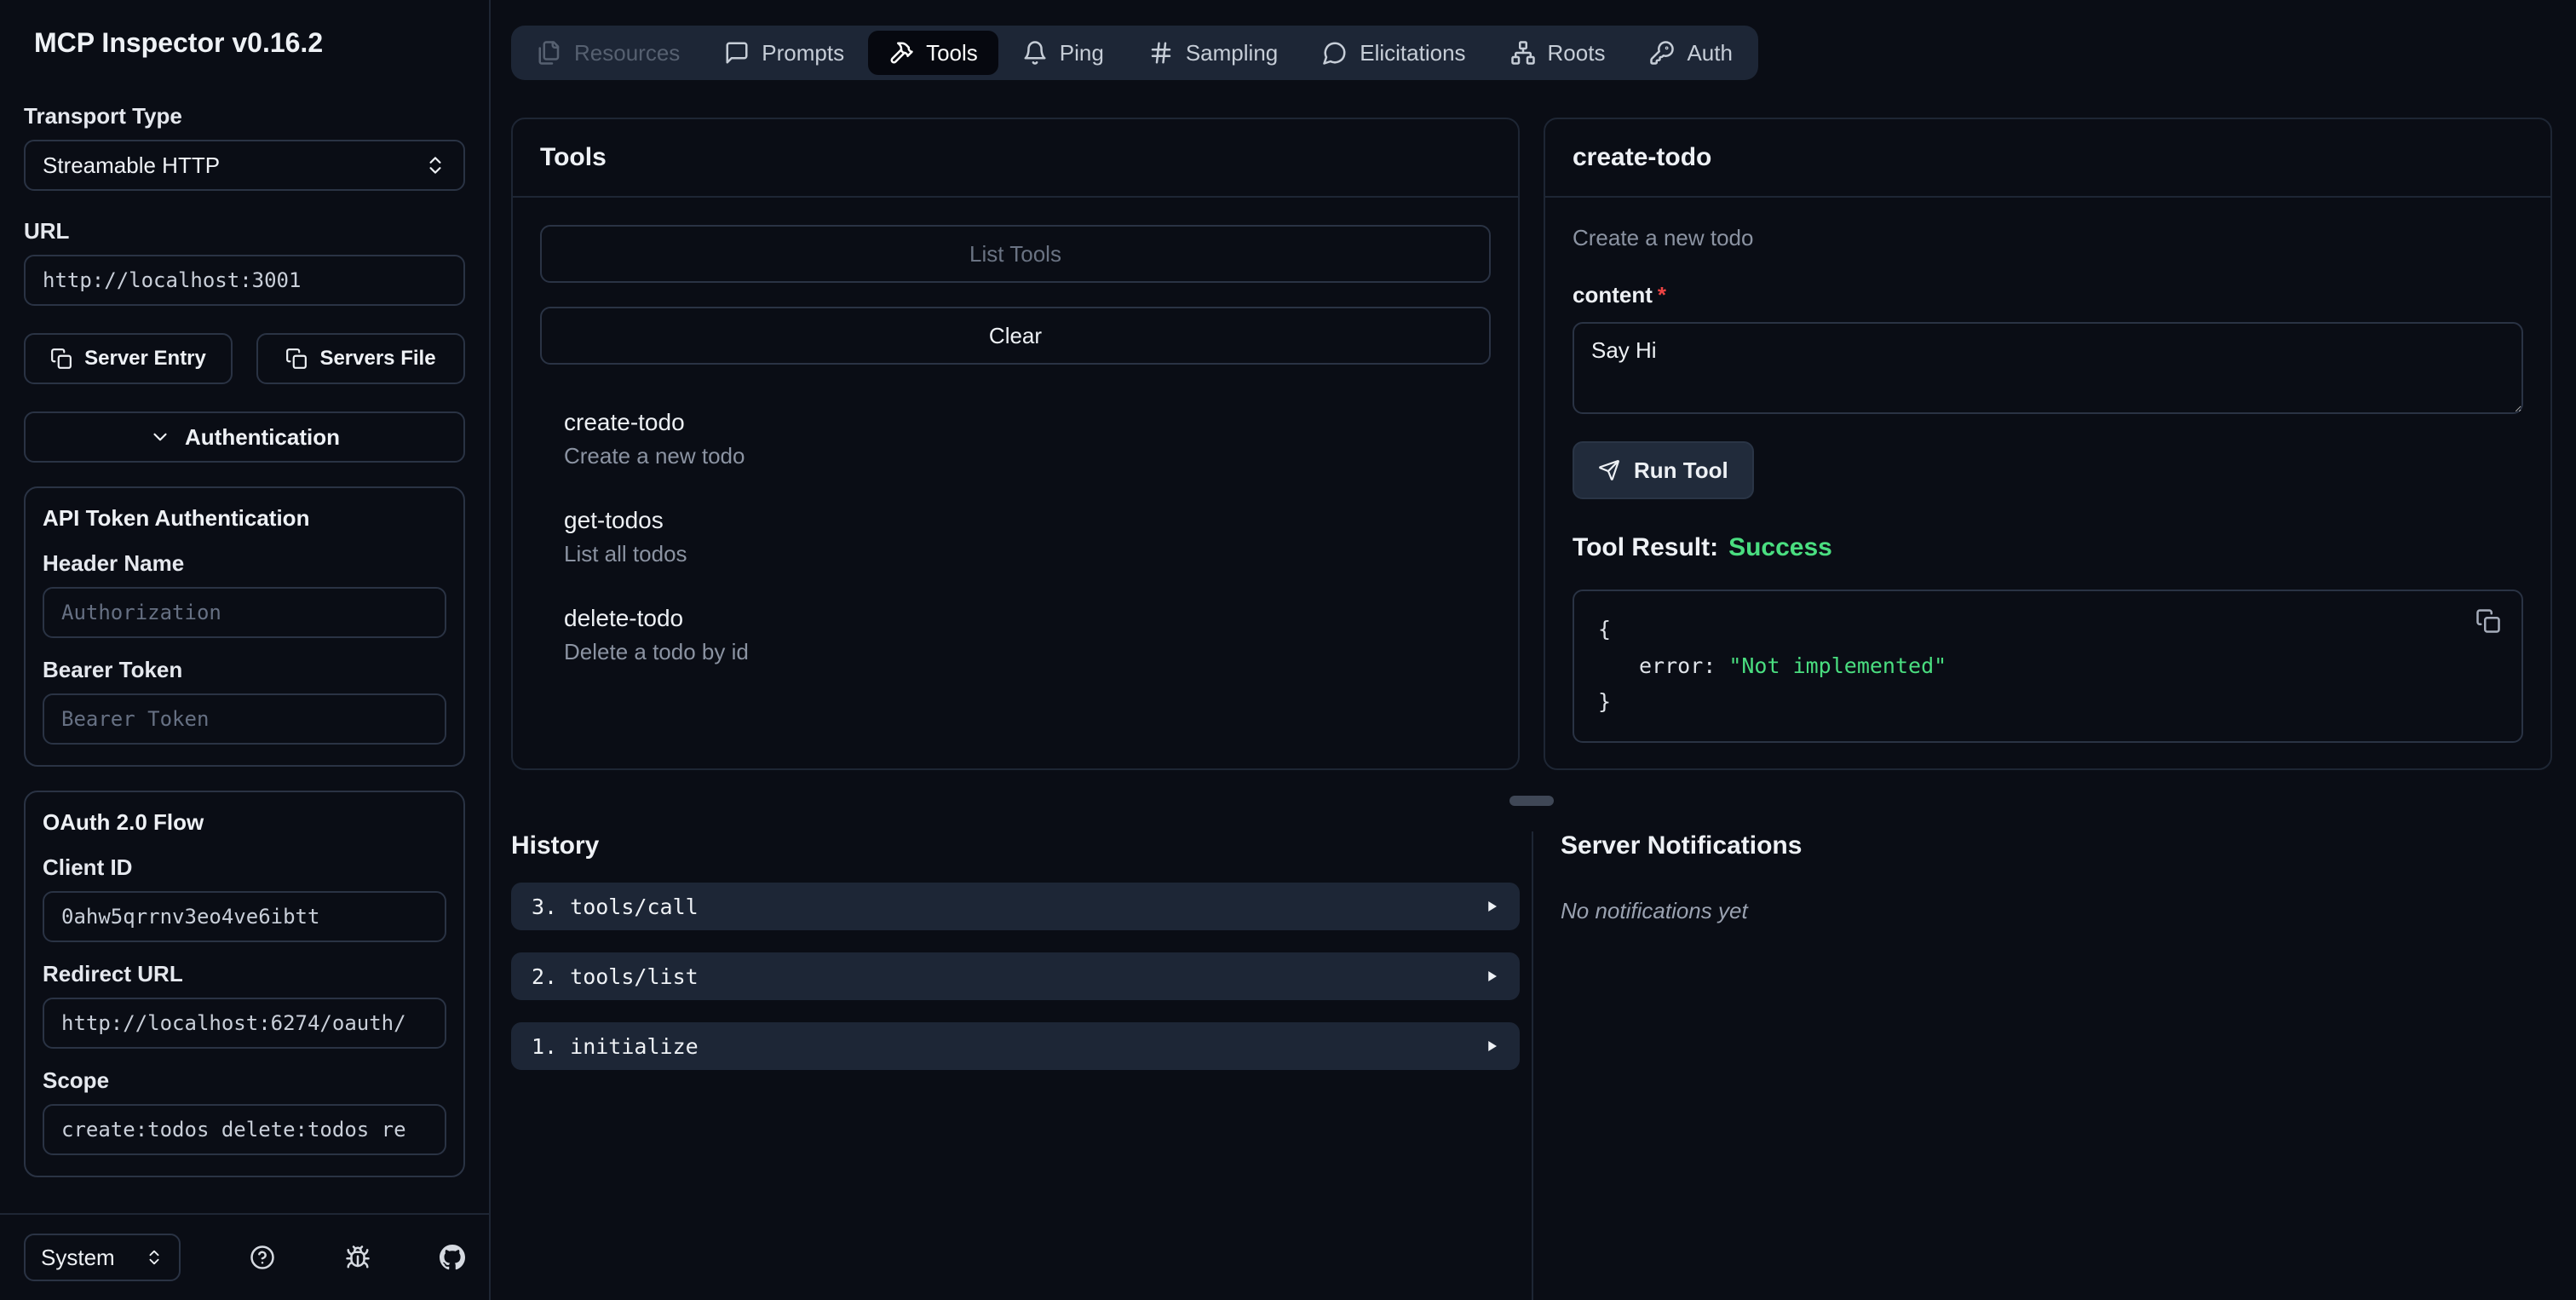 The height and width of the screenshot is (1300, 2576). I want to click on clear-button: Clear, so click(1016, 336).